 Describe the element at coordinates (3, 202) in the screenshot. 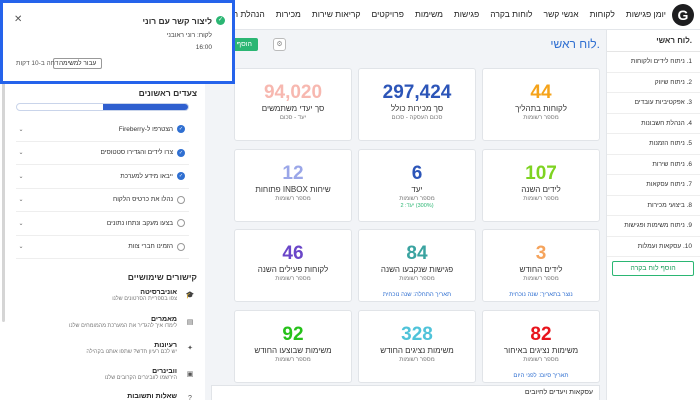

I see `scrollbar` at that location.